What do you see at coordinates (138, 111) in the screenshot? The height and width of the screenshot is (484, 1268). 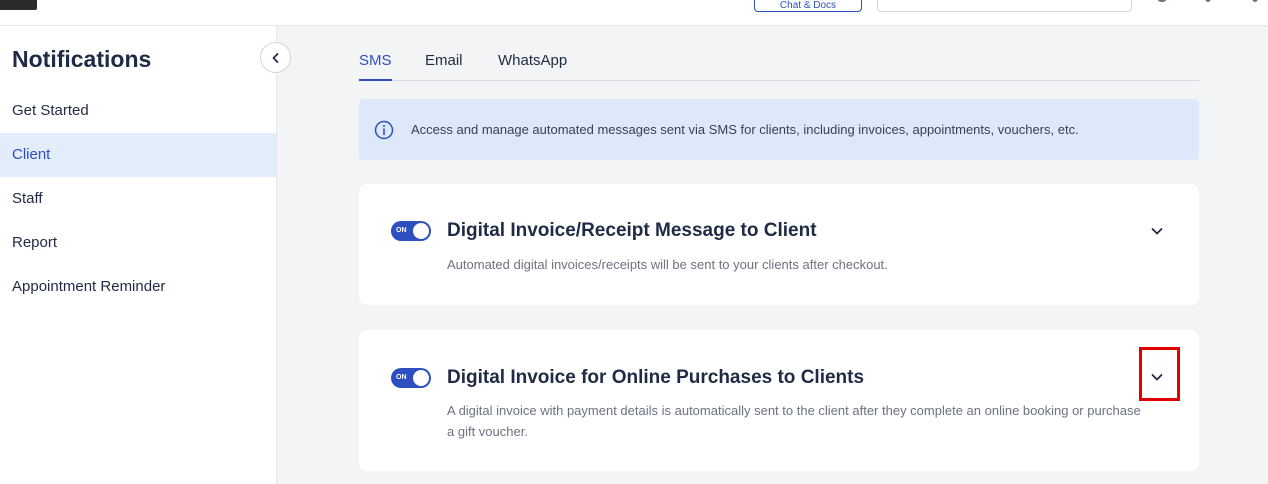 I see `sidebar-item-get-started: Get Started` at bounding box center [138, 111].